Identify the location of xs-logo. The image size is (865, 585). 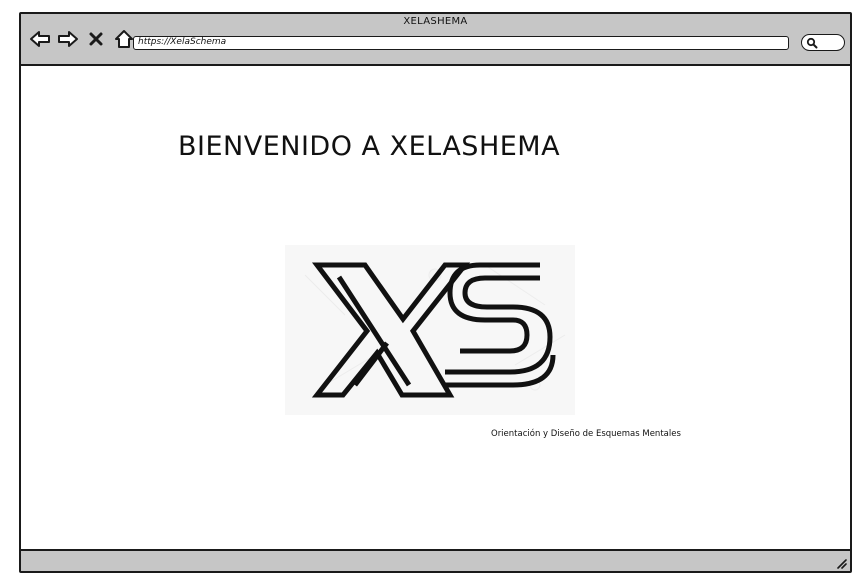
(430, 330).